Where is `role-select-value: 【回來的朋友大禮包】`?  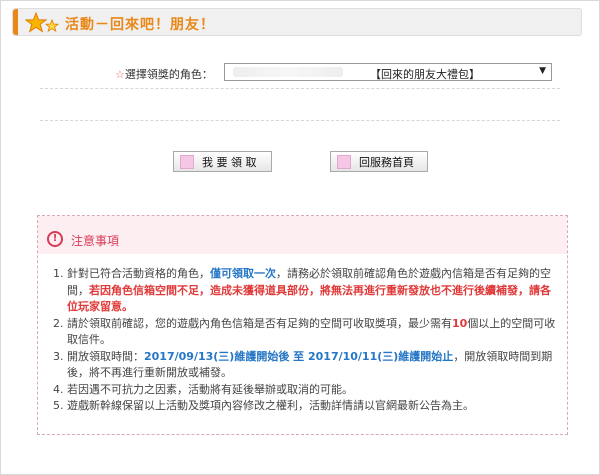 role-select-value: 【回來的朋友大禮包】 is located at coordinates (425, 74).